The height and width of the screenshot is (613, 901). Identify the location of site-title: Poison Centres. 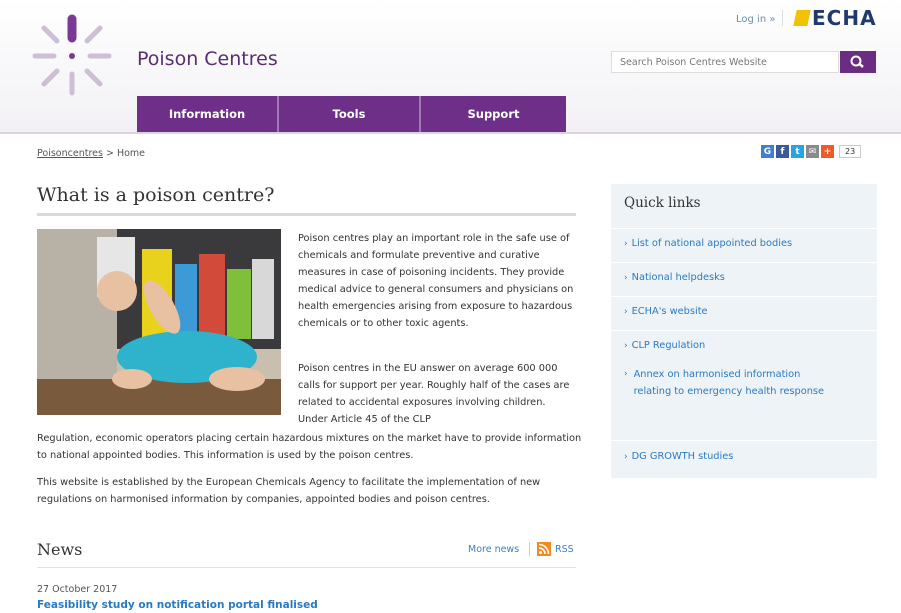
(207, 59).